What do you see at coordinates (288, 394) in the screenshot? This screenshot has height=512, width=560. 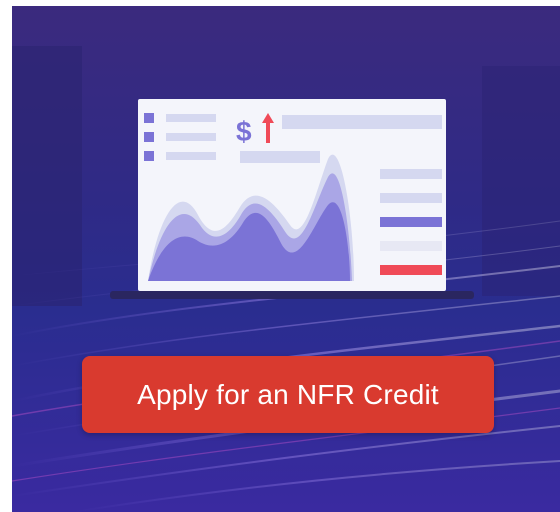 I see `apply-nfr-credit-button: Apply for an NFR Credit` at bounding box center [288, 394].